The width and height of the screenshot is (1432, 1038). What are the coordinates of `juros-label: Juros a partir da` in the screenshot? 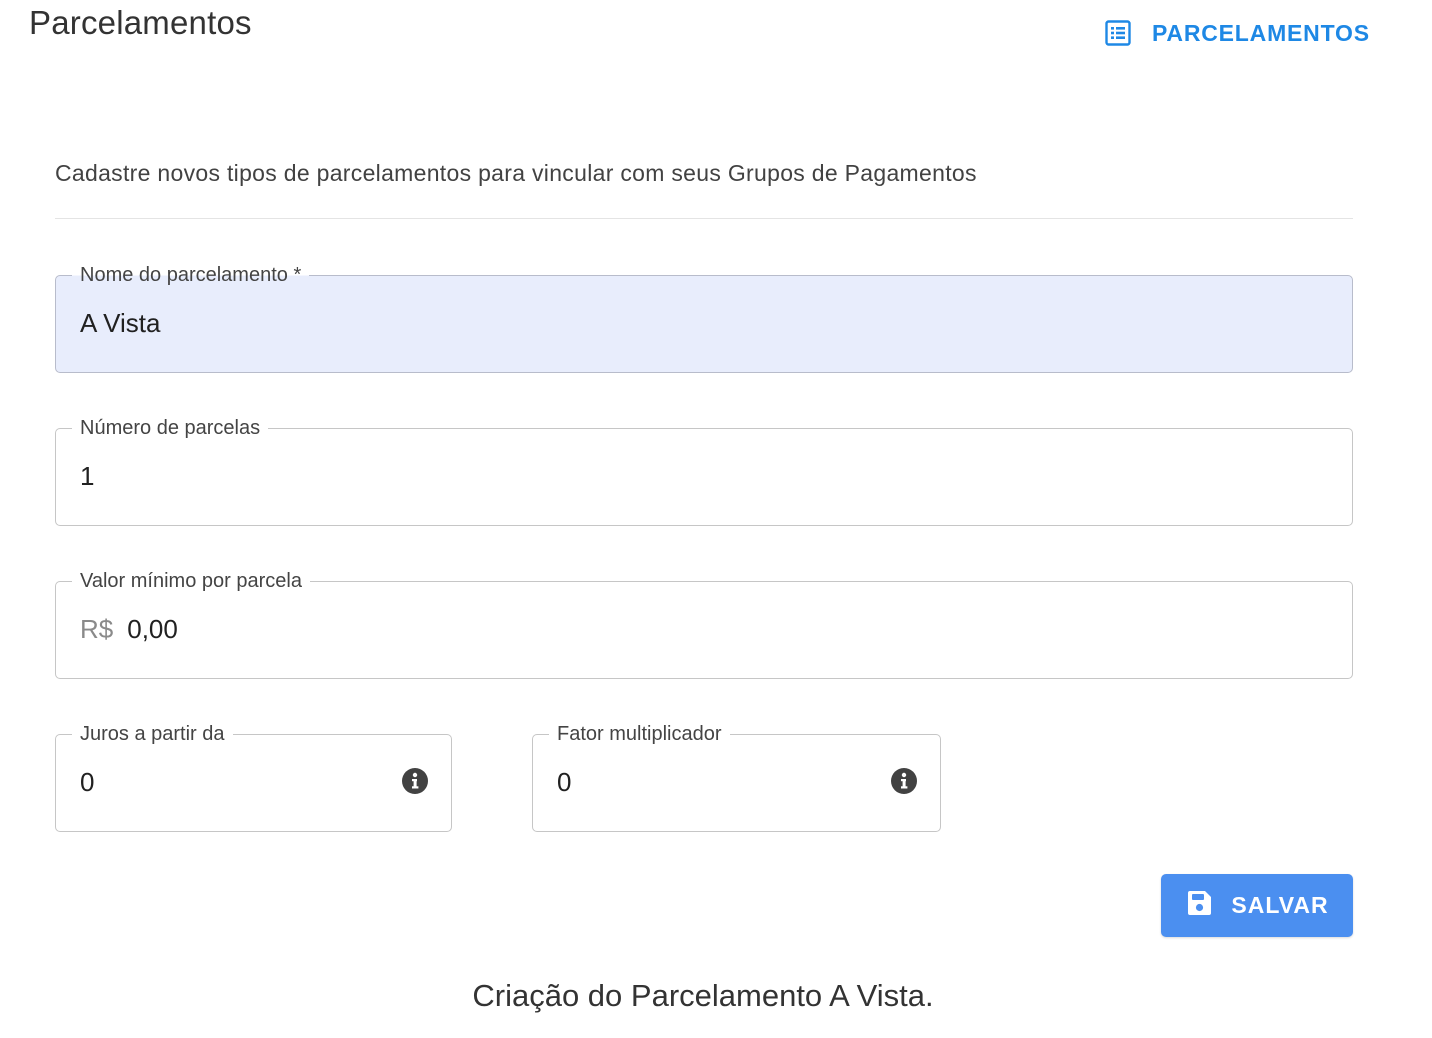 It's located at (152, 734).